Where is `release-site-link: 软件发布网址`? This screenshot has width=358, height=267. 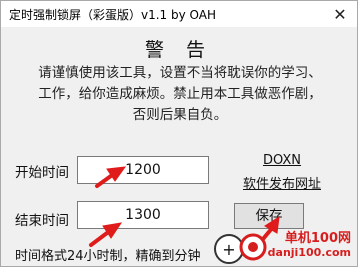
release-site-link: 软件发布网址 is located at coordinates (282, 182).